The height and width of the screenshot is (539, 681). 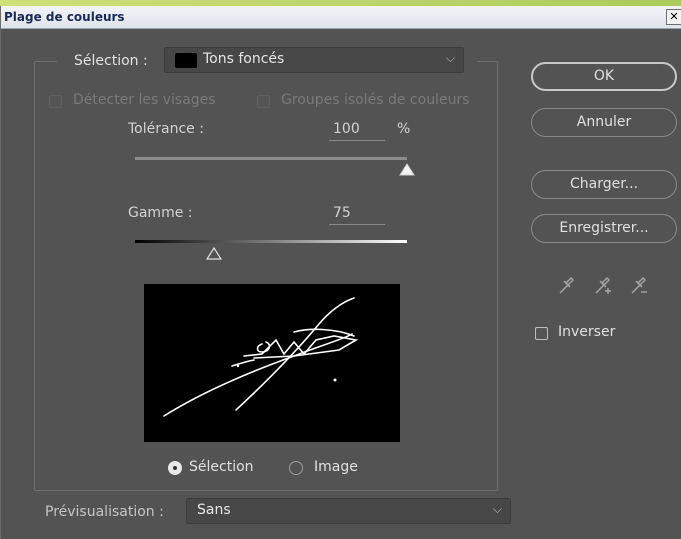 What do you see at coordinates (357, 224) in the screenshot?
I see `range-field-underline` at bounding box center [357, 224].